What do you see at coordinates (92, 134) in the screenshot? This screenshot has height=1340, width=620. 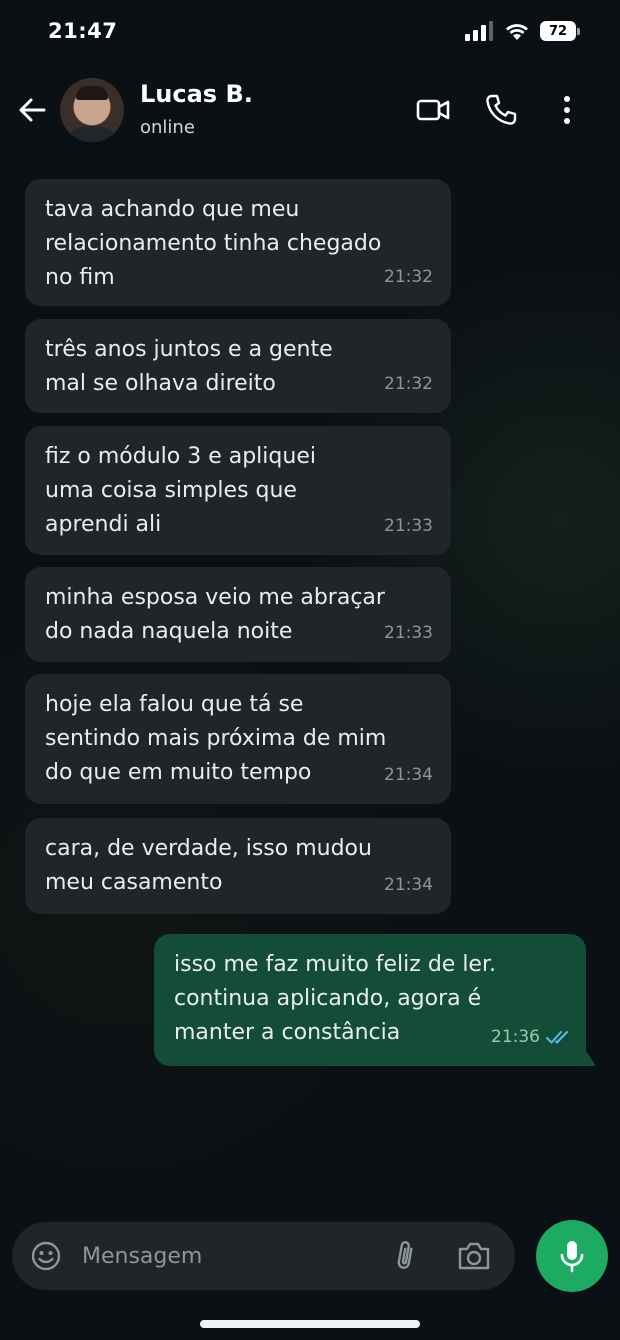 I see `avatar-shirt` at bounding box center [92, 134].